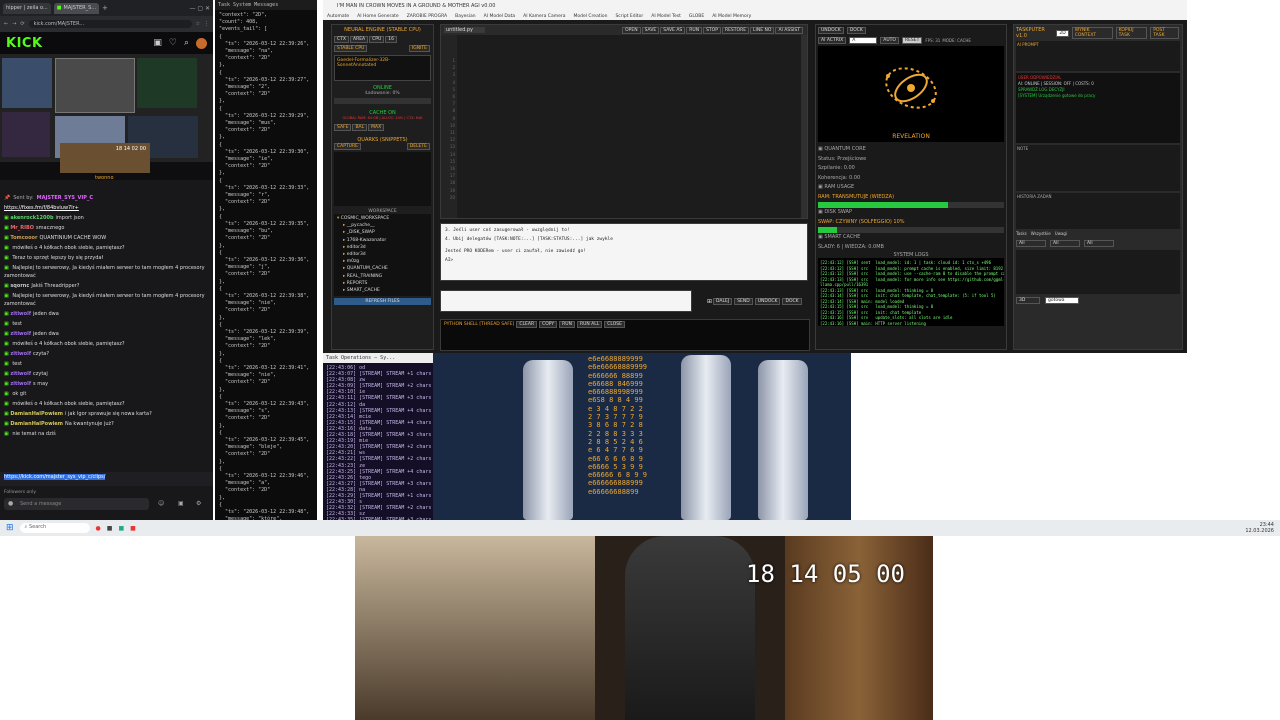 The width and height of the screenshot is (1280, 720). I want to click on status-select: gotowa, so click(1062, 300).